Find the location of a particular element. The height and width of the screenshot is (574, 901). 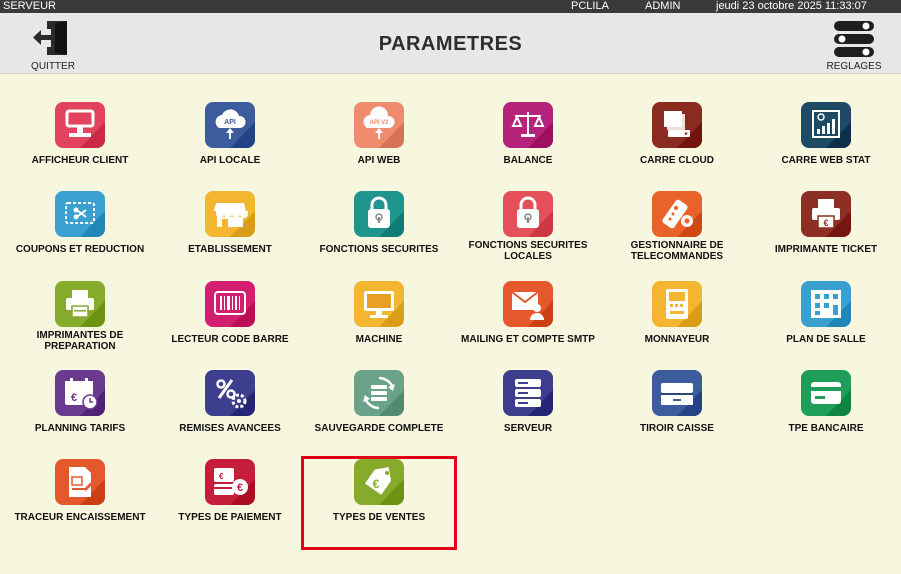

user-name: ADMIN is located at coordinates (663, 6).